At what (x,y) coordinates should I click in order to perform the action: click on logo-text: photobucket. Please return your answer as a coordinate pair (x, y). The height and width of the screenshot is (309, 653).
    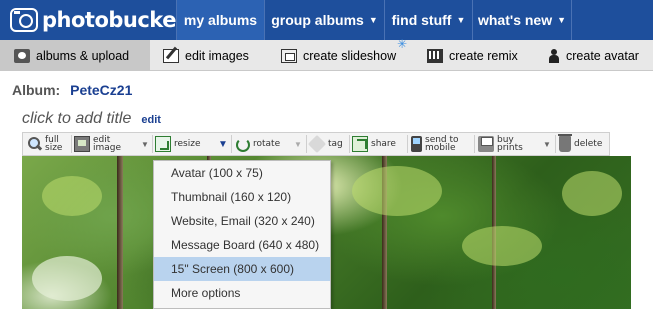
    Looking at the image, I should click on (114, 20).